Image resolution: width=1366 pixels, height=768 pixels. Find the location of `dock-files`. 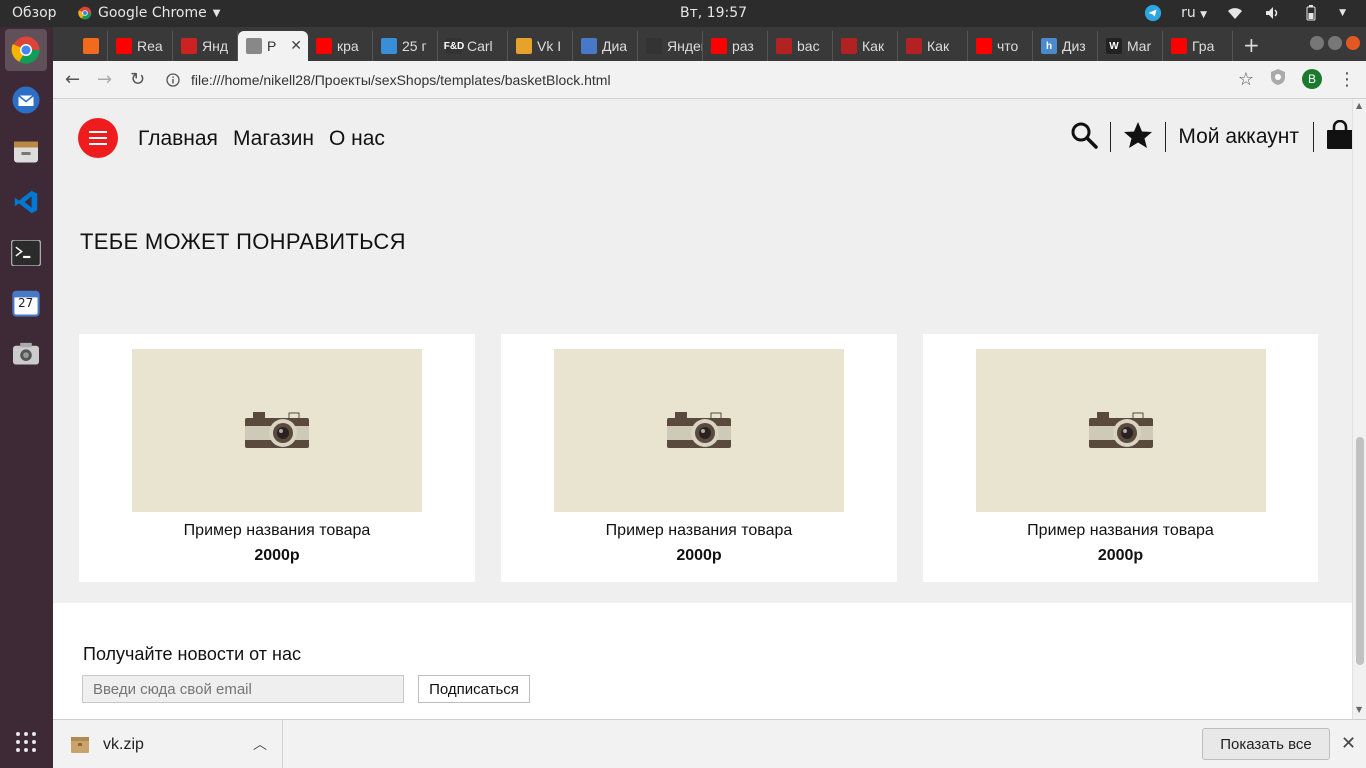

dock-files is located at coordinates (26, 152).